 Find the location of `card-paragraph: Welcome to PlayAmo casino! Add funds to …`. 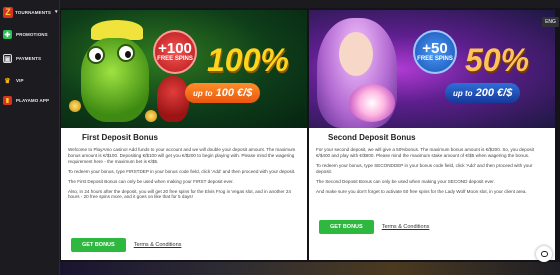

card-paragraph: Welcome to PlayAmo casino! Add funds to … is located at coordinates (182, 155).